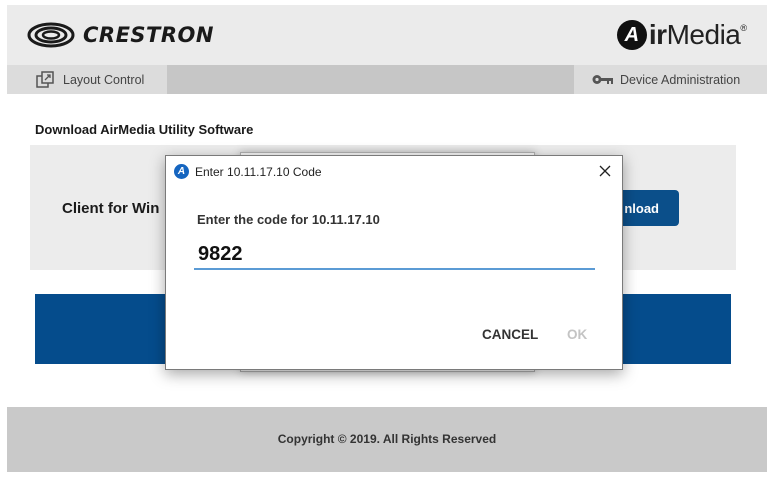 This screenshot has height=484, width=777. What do you see at coordinates (144, 129) in the screenshot?
I see `section-title: Download AirMedia Utility Software` at bounding box center [144, 129].